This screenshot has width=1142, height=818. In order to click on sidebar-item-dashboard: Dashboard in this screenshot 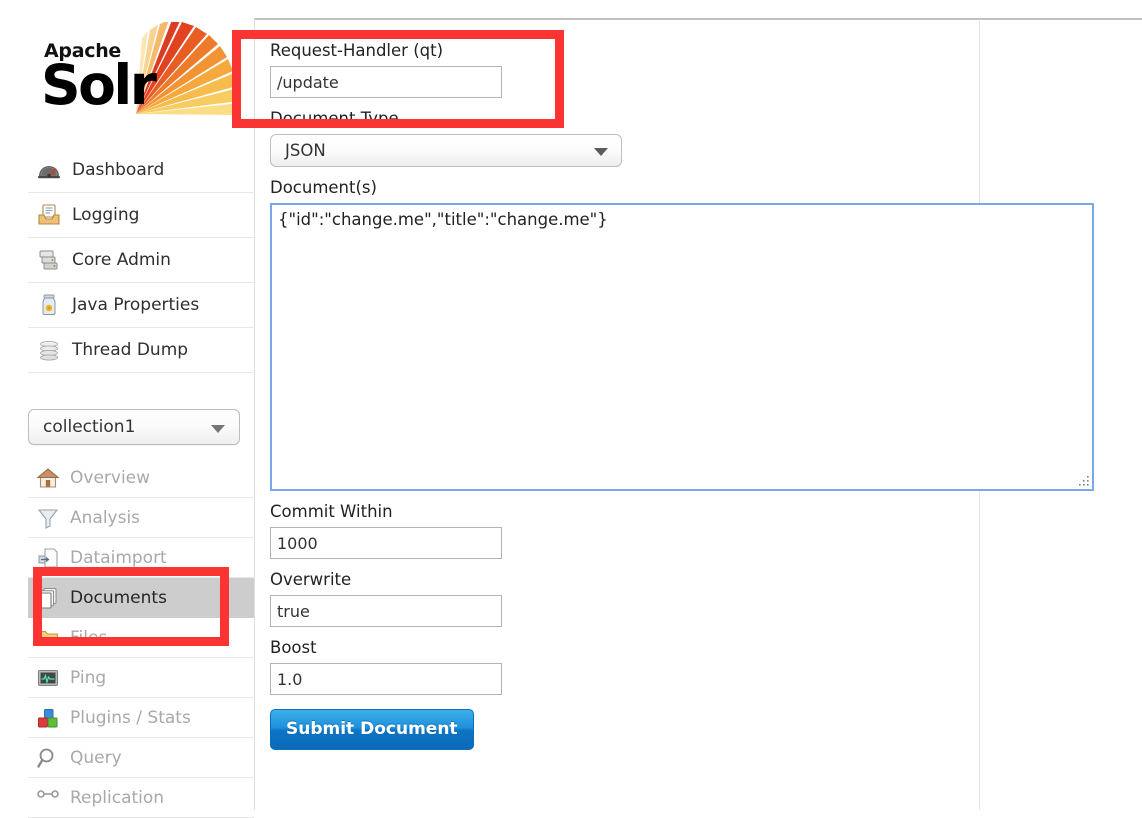, I will do `click(141, 170)`.